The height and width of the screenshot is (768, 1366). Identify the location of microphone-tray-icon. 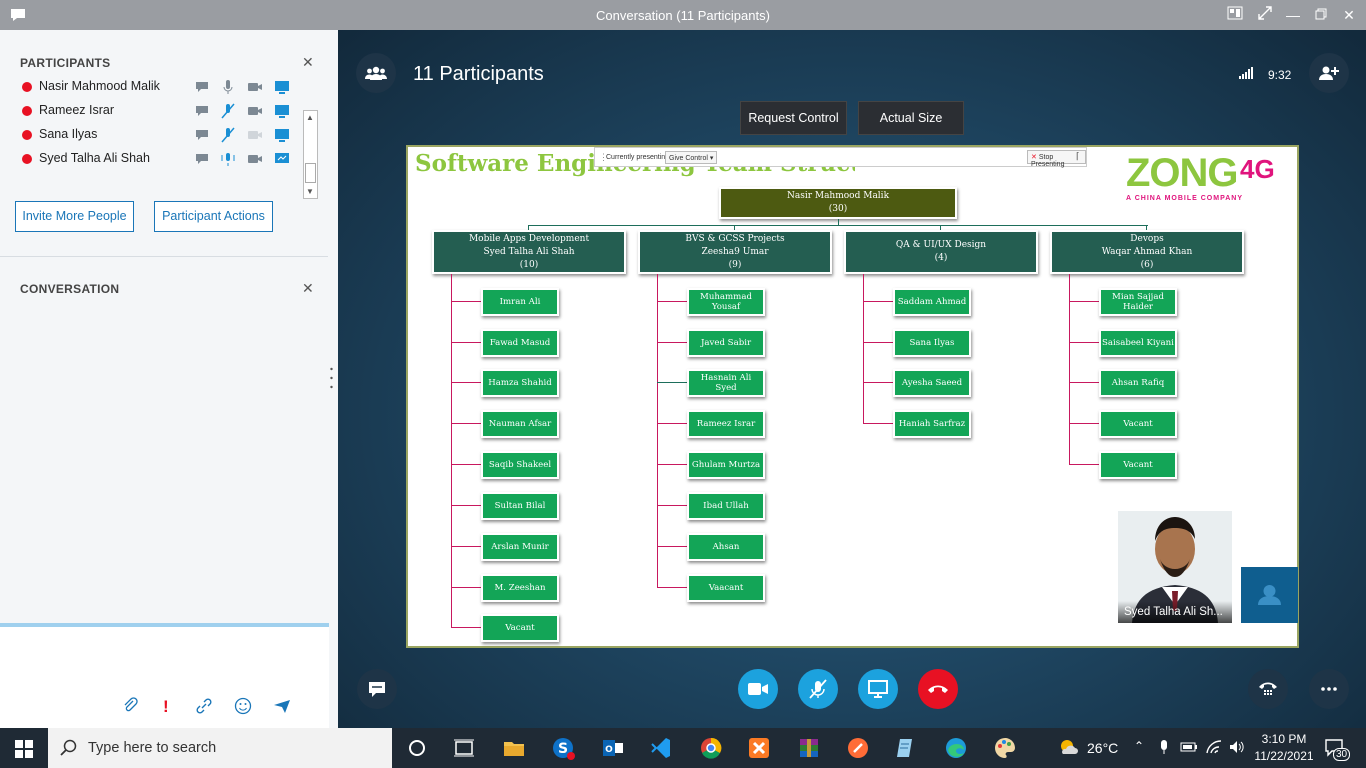
(1164, 747).